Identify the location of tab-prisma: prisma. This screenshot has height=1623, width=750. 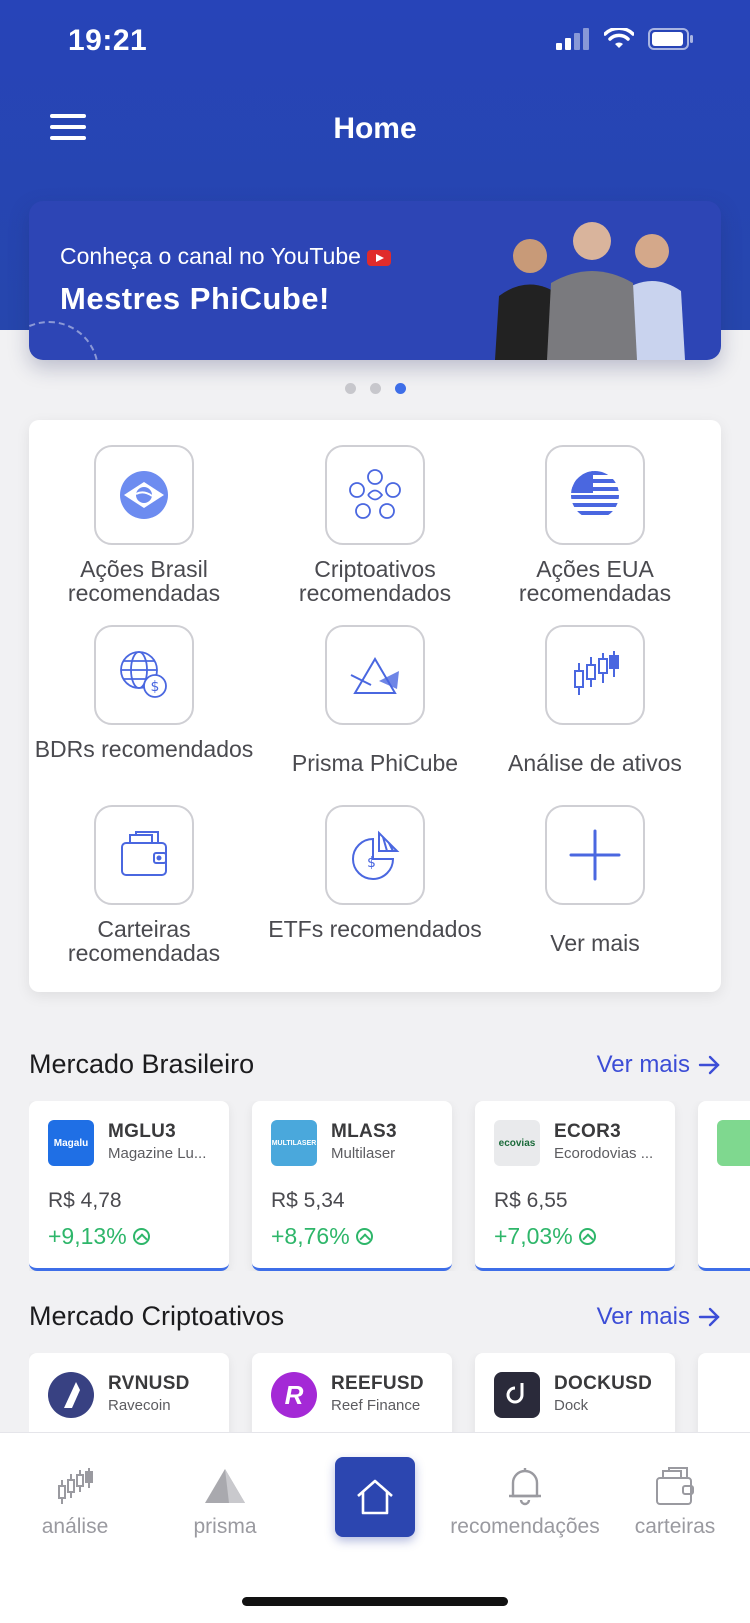
(225, 1501).